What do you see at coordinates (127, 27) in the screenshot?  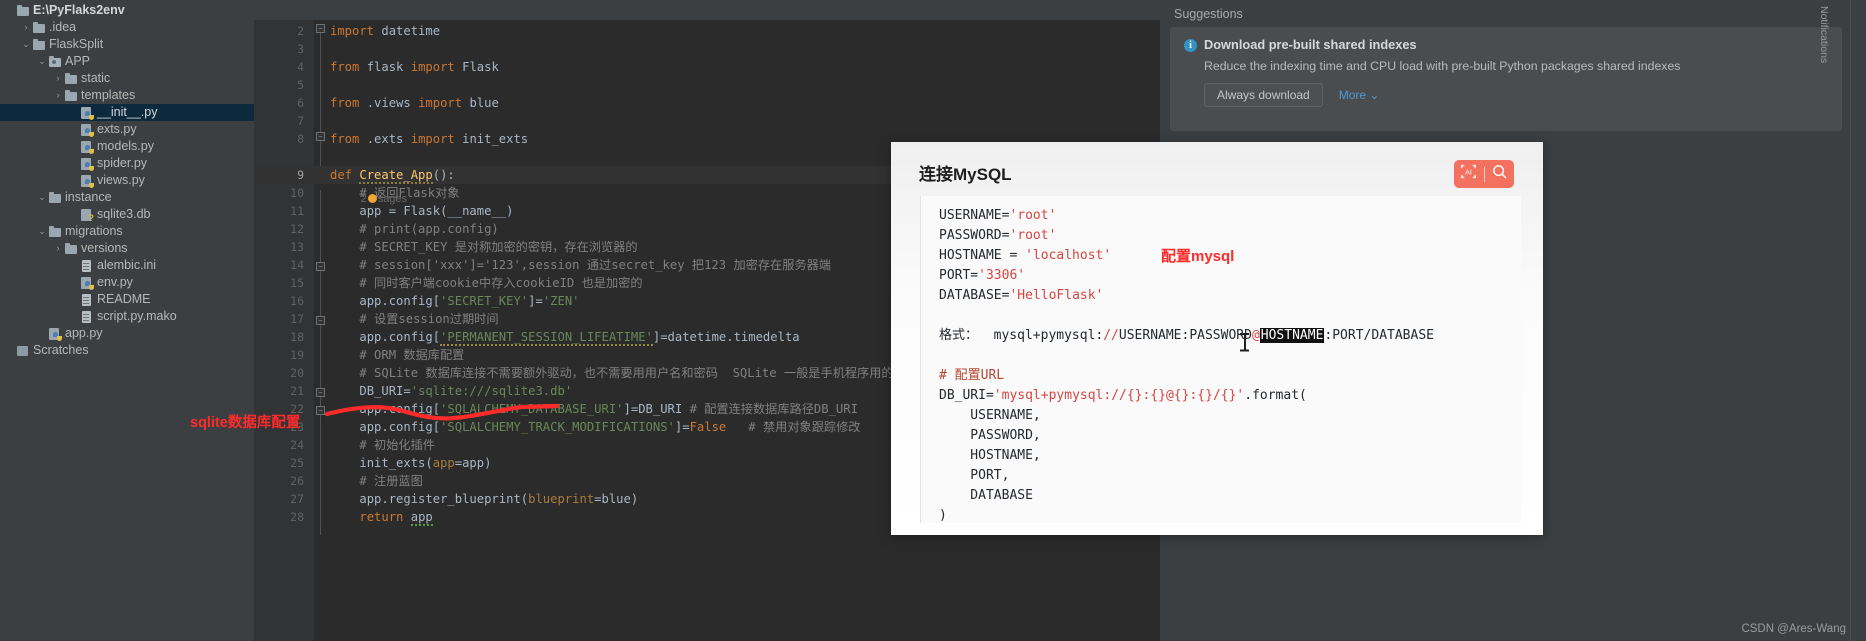 I see `tree-item--idea: › .idea` at bounding box center [127, 27].